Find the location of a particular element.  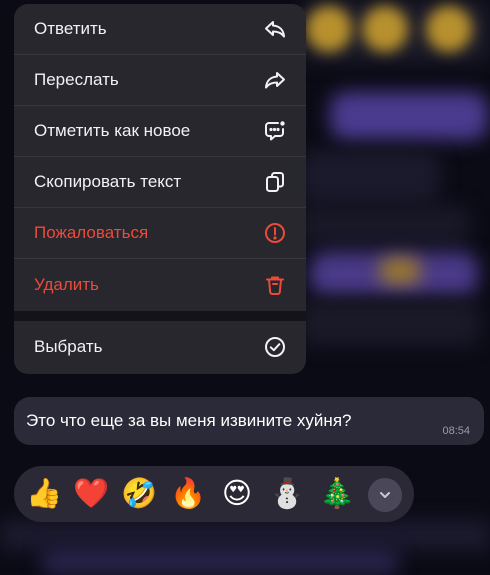

menu-item-reply: Ответить is located at coordinates (160, 29).